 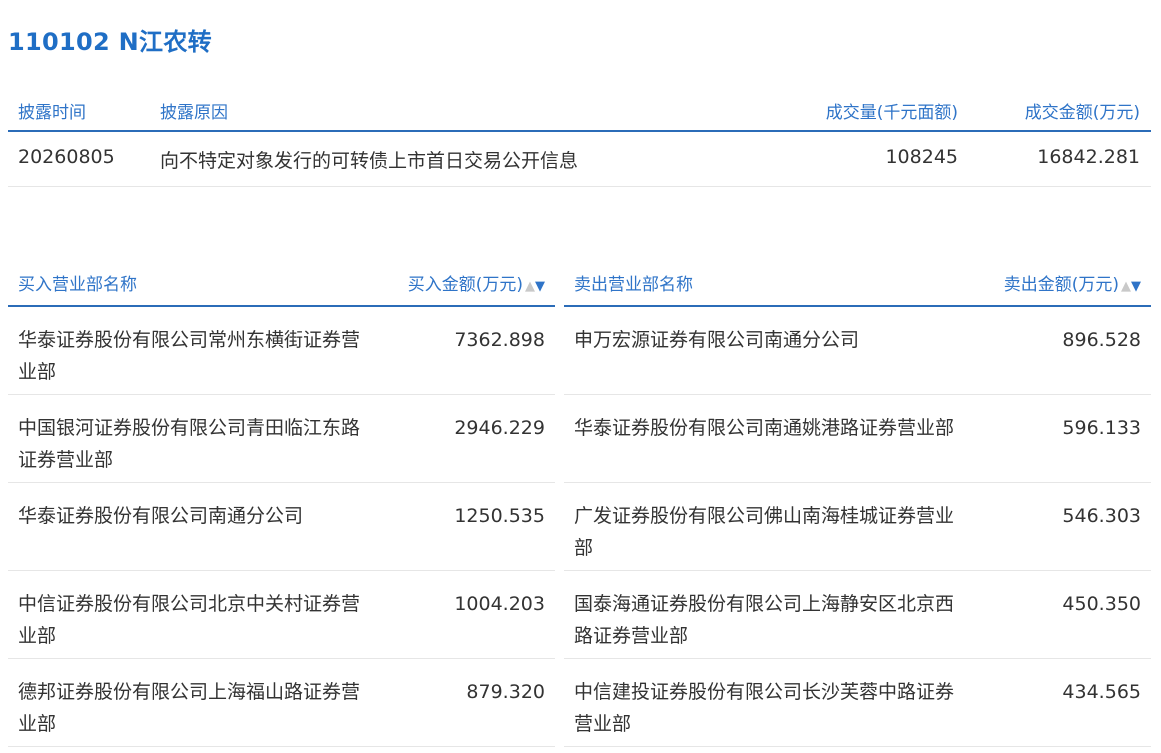 I want to click on buy-amount: 2946.229, so click(x=499, y=428).